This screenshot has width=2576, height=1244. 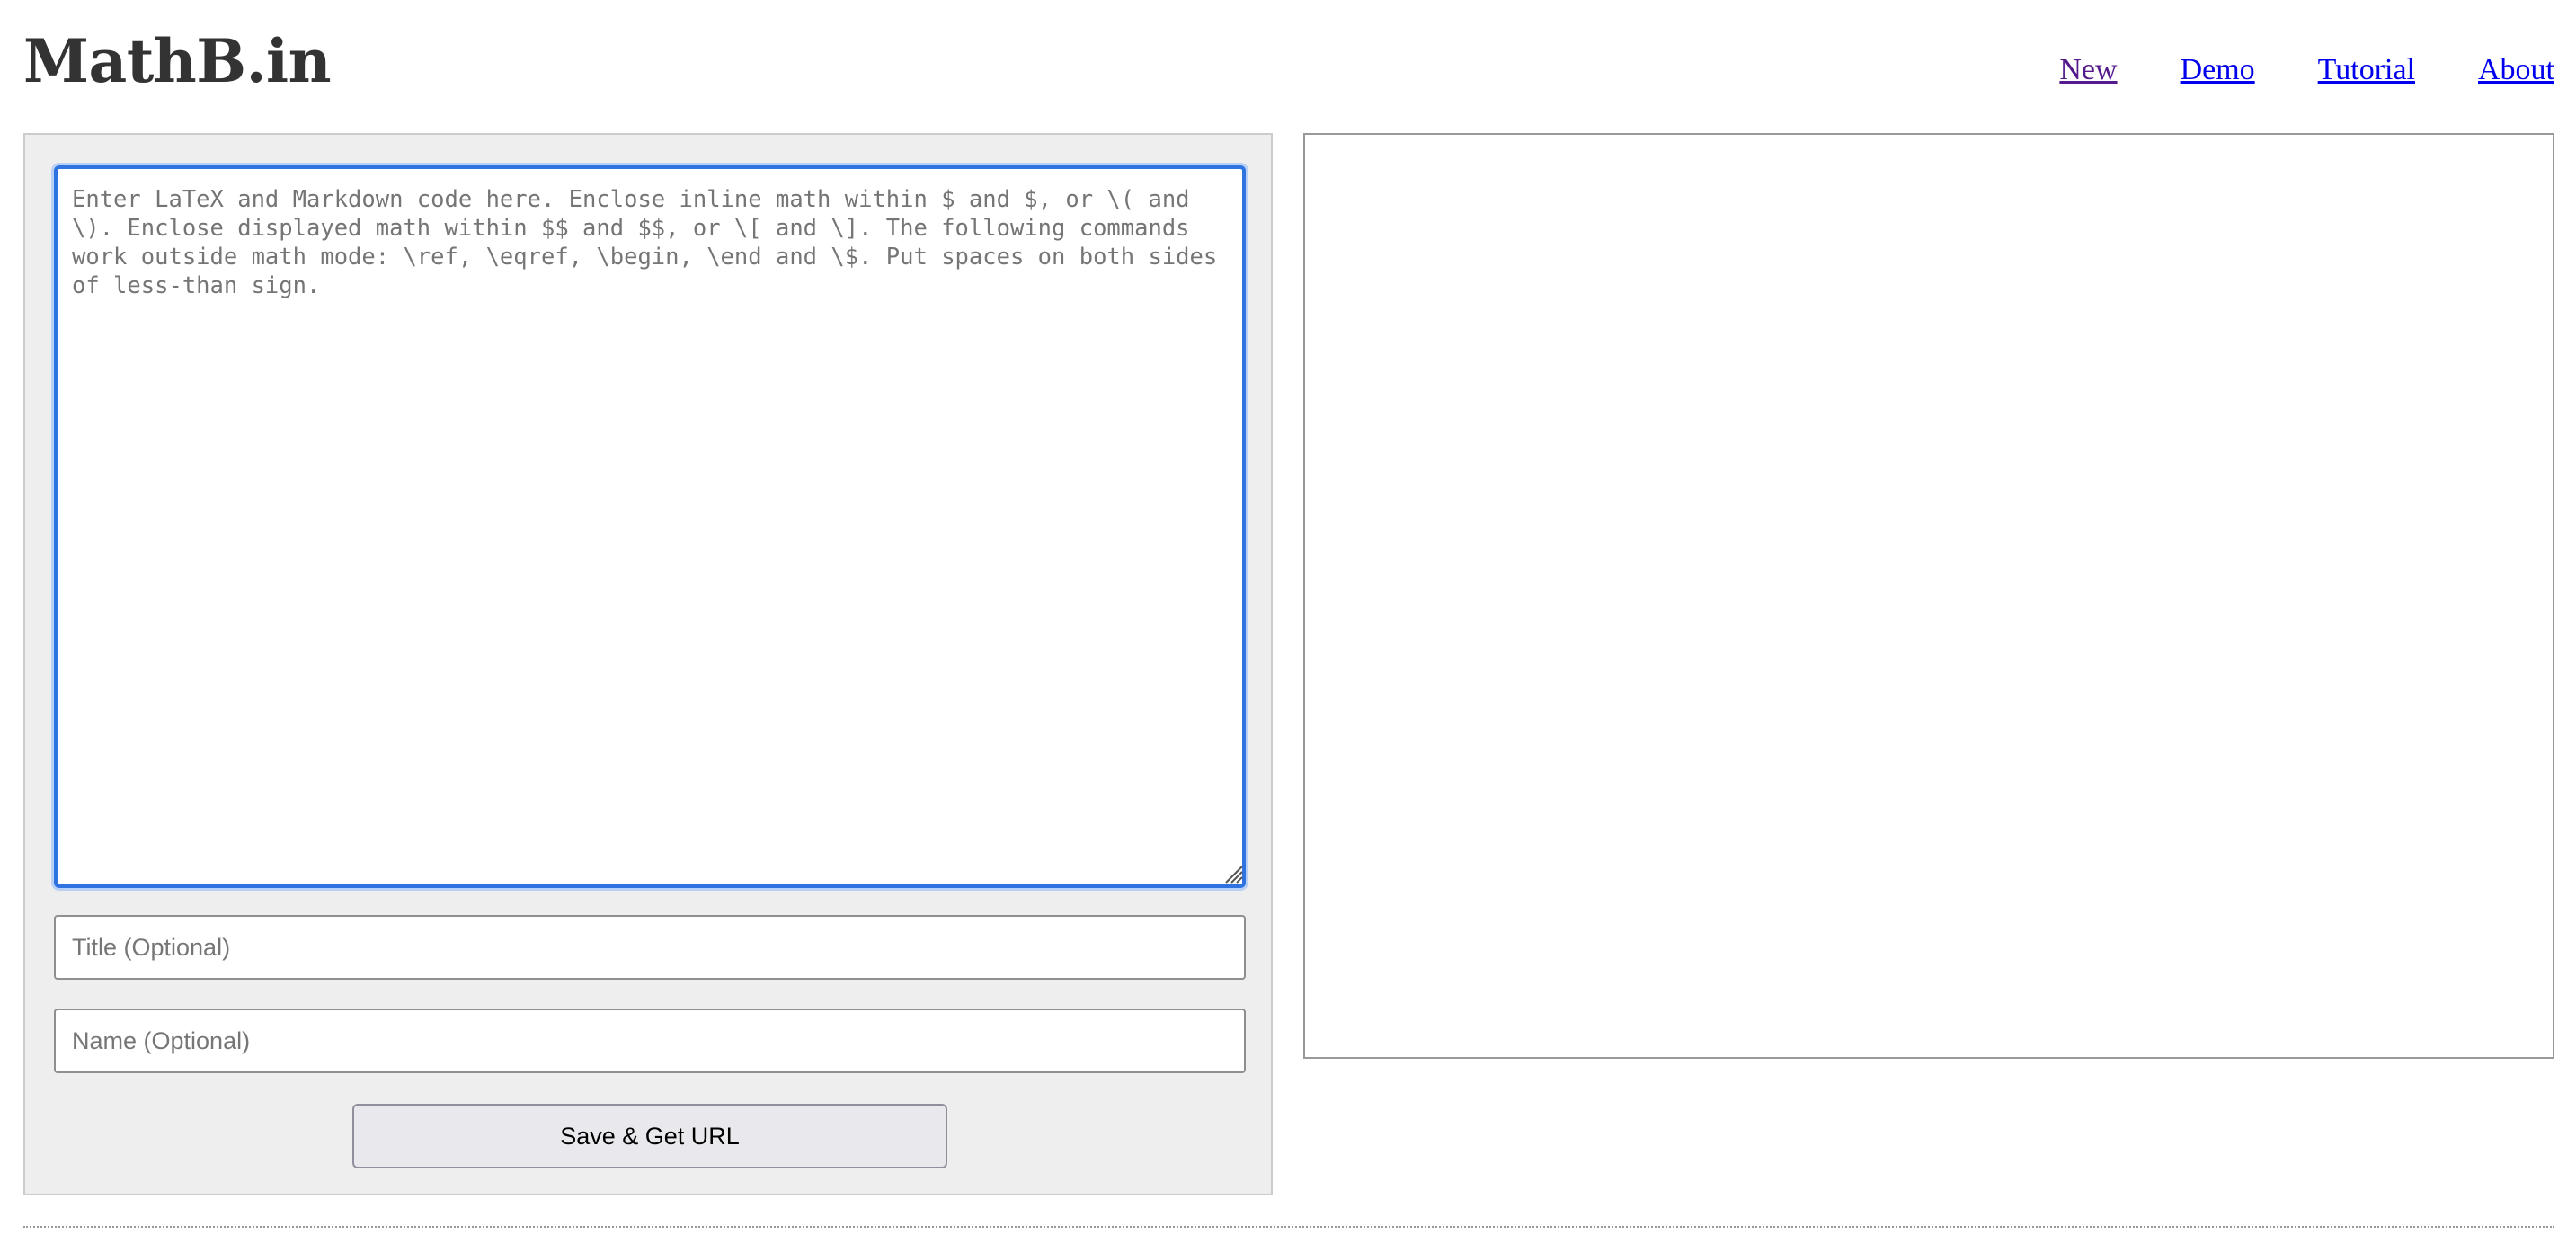 What do you see at coordinates (650, 947) in the screenshot?
I see `title-input` at bounding box center [650, 947].